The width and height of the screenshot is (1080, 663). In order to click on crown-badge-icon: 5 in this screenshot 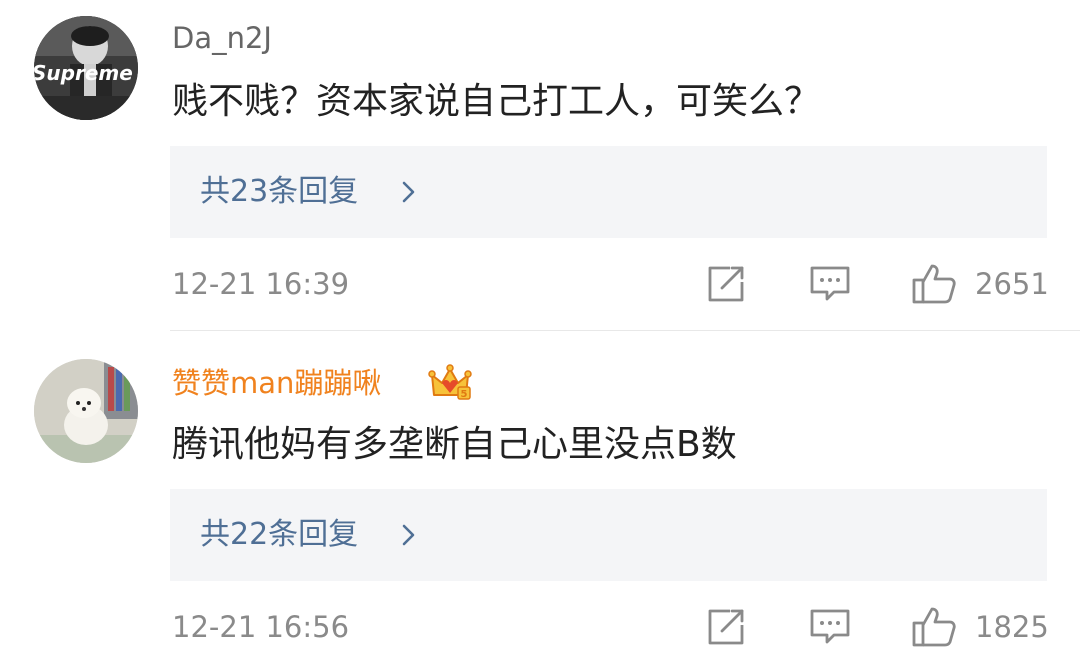, I will do `click(450, 383)`.